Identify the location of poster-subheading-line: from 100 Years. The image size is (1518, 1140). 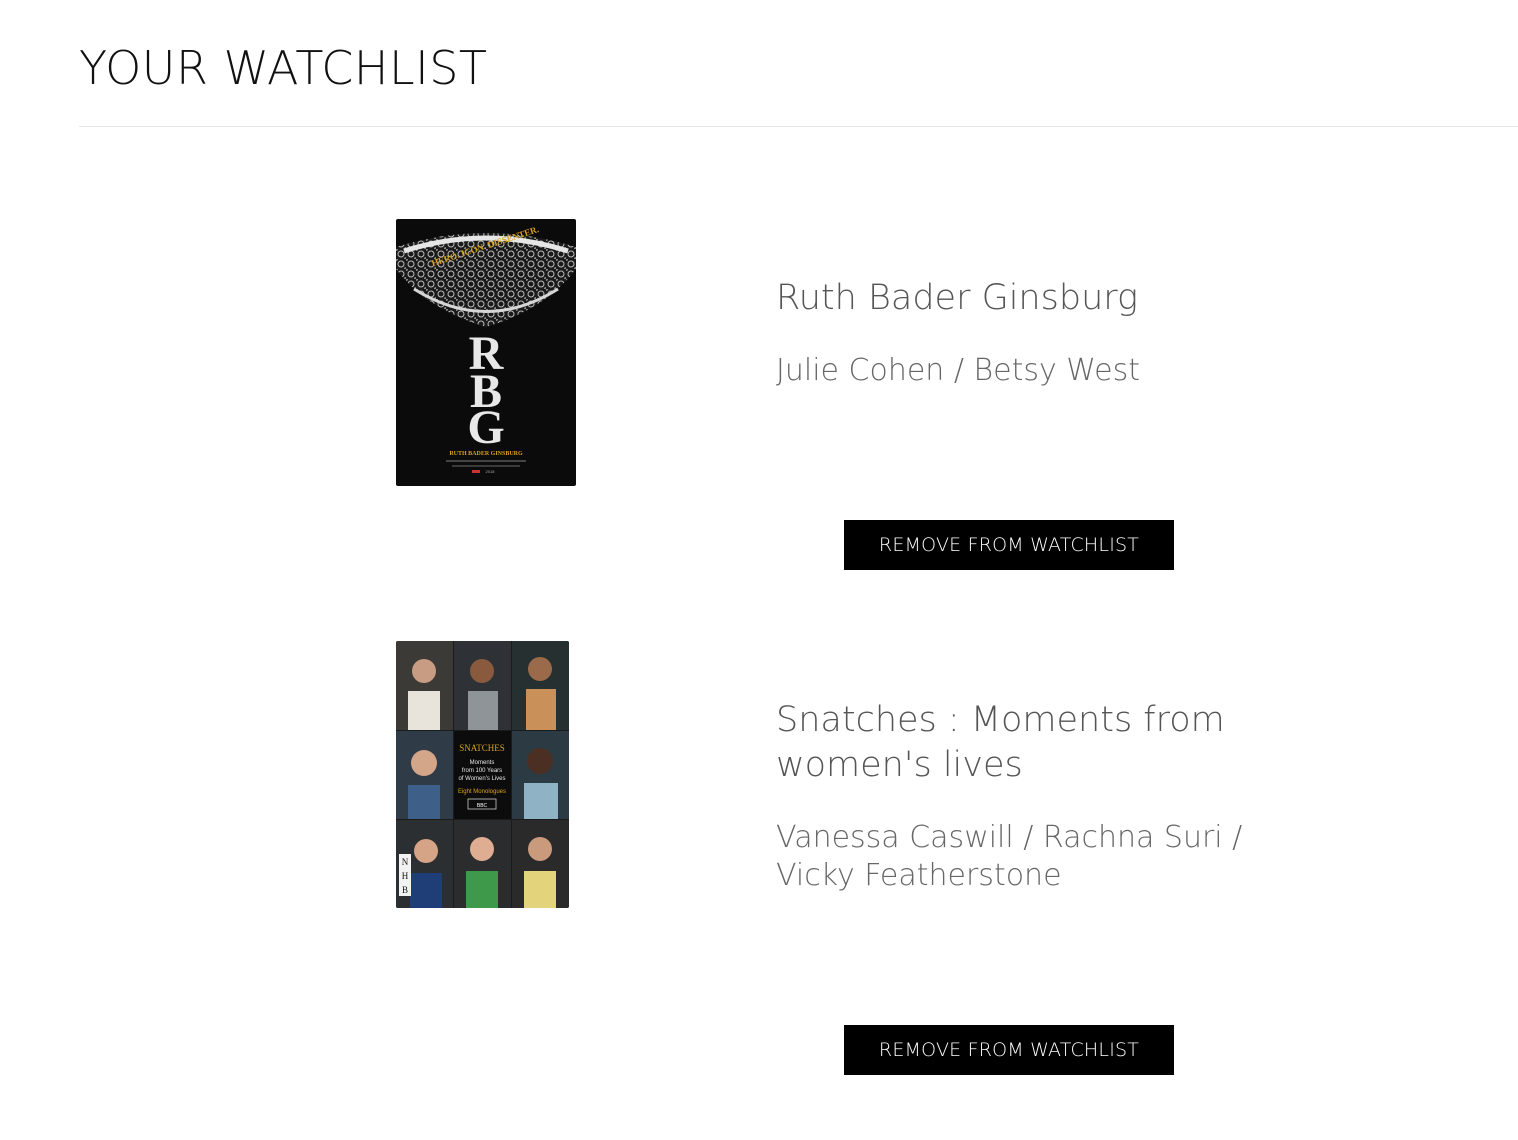
(482, 771).